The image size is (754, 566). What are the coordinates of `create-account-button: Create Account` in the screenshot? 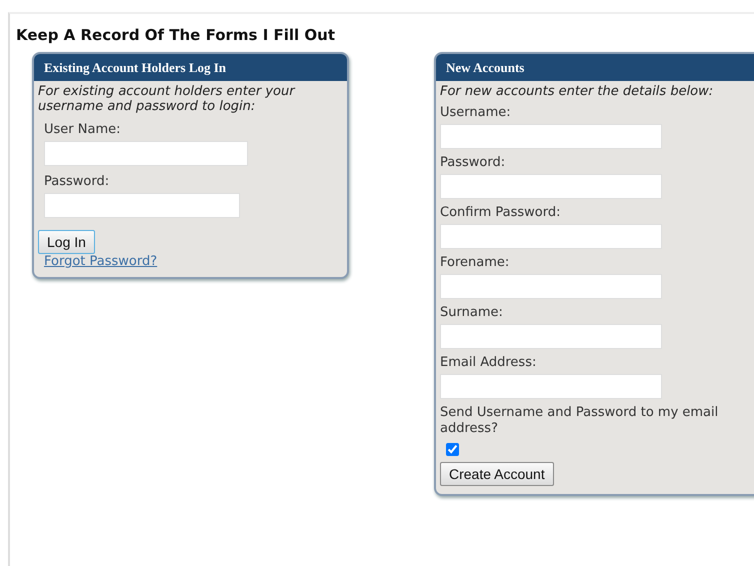 It's located at (497, 474).